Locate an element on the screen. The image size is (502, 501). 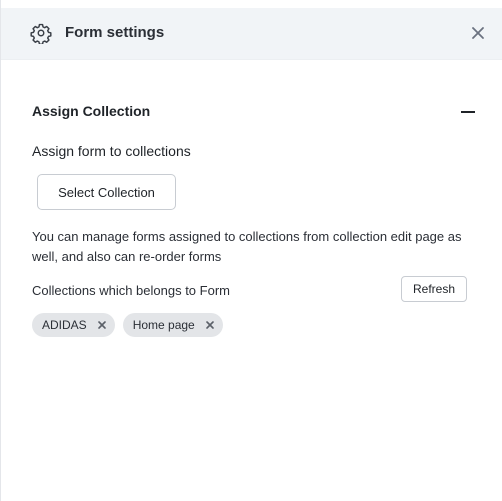
close-icon is located at coordinates (478, 33).